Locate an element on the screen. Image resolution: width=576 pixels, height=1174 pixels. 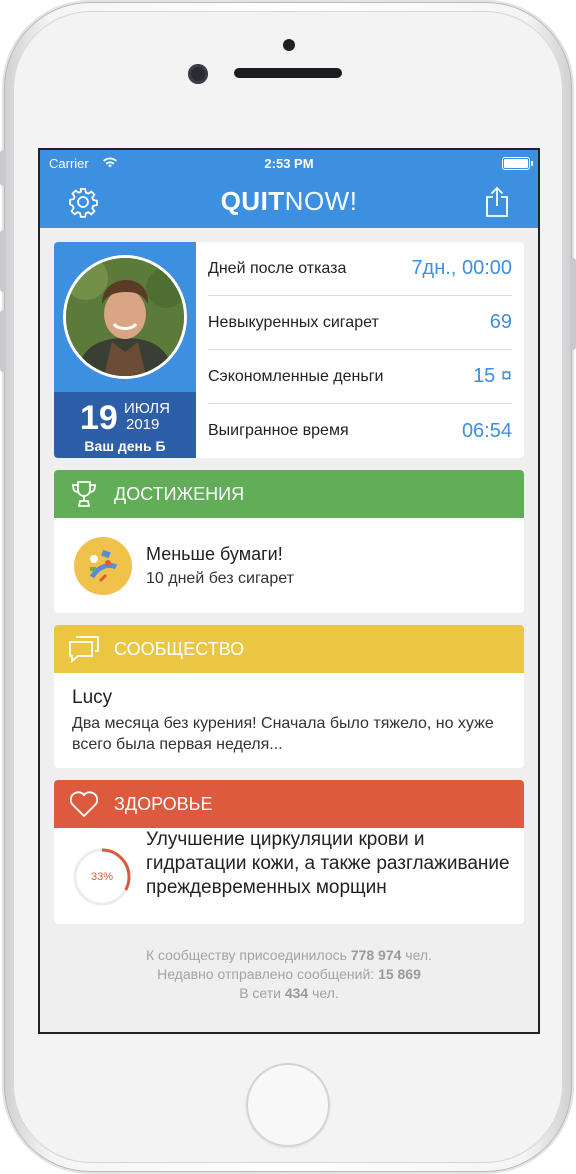
progress-label: 33% is located at coordinates (102, 877).